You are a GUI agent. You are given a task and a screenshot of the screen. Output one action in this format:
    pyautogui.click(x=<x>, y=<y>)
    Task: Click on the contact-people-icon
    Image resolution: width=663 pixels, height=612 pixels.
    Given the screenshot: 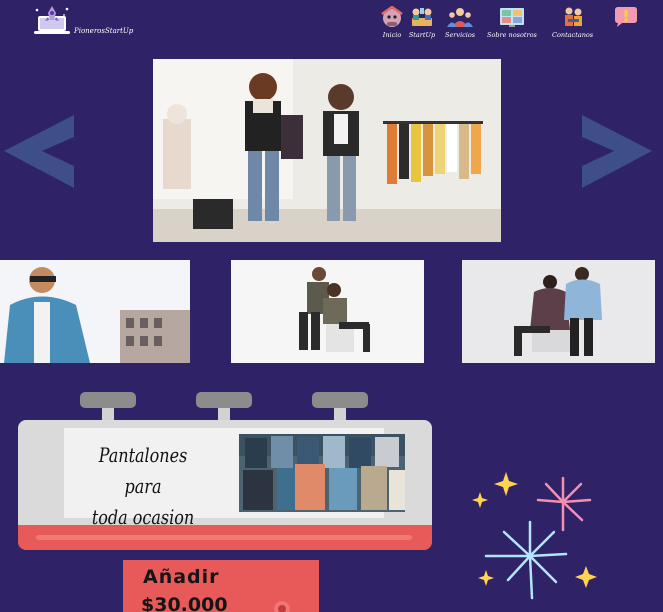 What is the action you would take?
    pyautogui.click(x=573, y=16)
    